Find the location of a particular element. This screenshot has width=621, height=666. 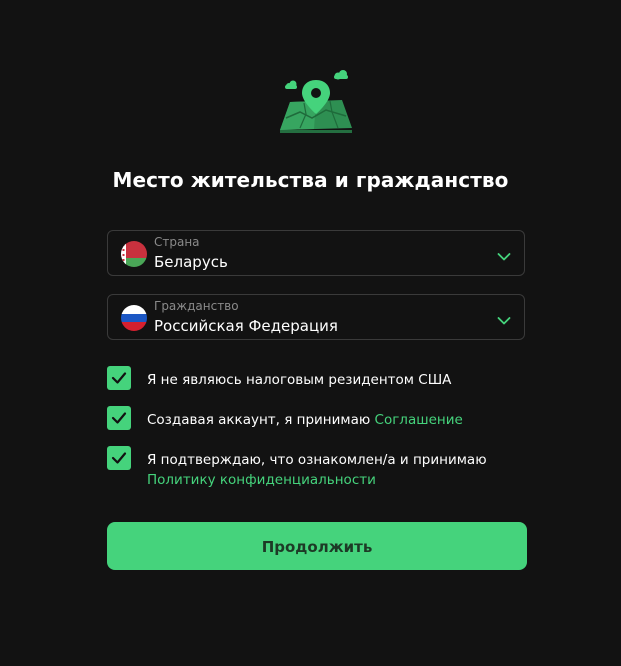

citizenship-label: Гражданство is located at coordinates (196, 306).